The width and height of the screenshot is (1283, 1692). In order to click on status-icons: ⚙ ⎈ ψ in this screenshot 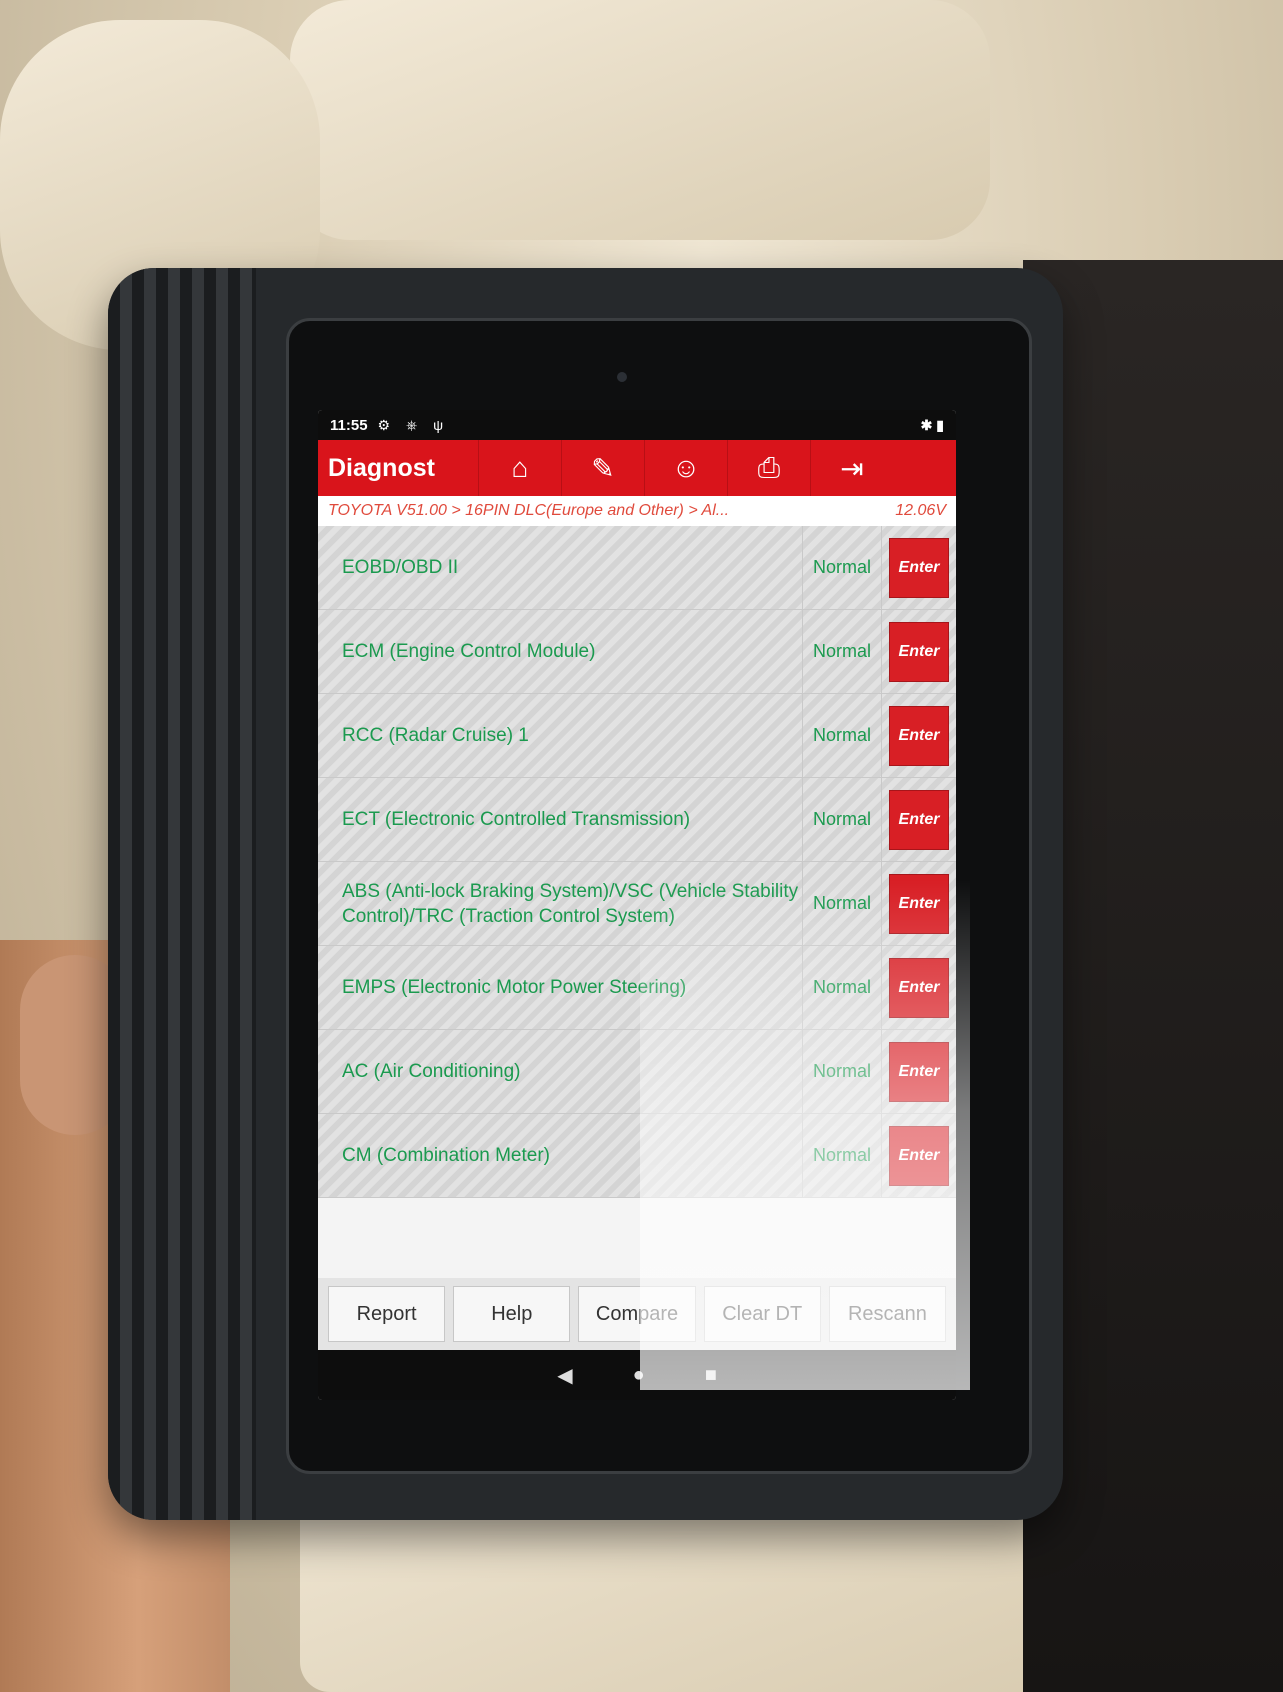, I will do `click(413, 424)`.